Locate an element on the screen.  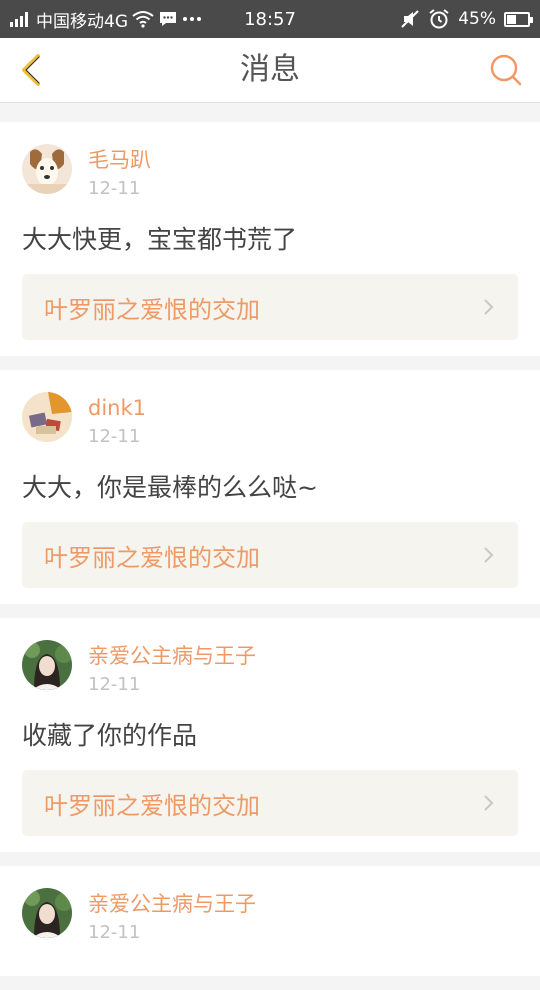
nav-bar: 消息 is located at coordinates (270, 70).